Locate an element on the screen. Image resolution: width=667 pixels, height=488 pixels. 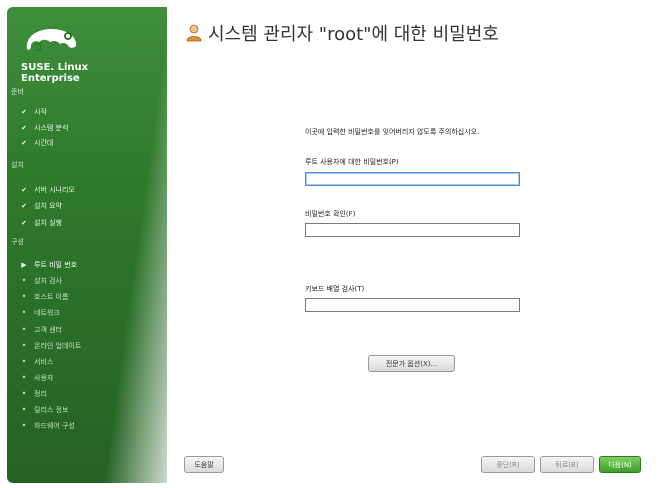
sidebar-step-label: 호스트 이름 is located at coordinates (51, 297).